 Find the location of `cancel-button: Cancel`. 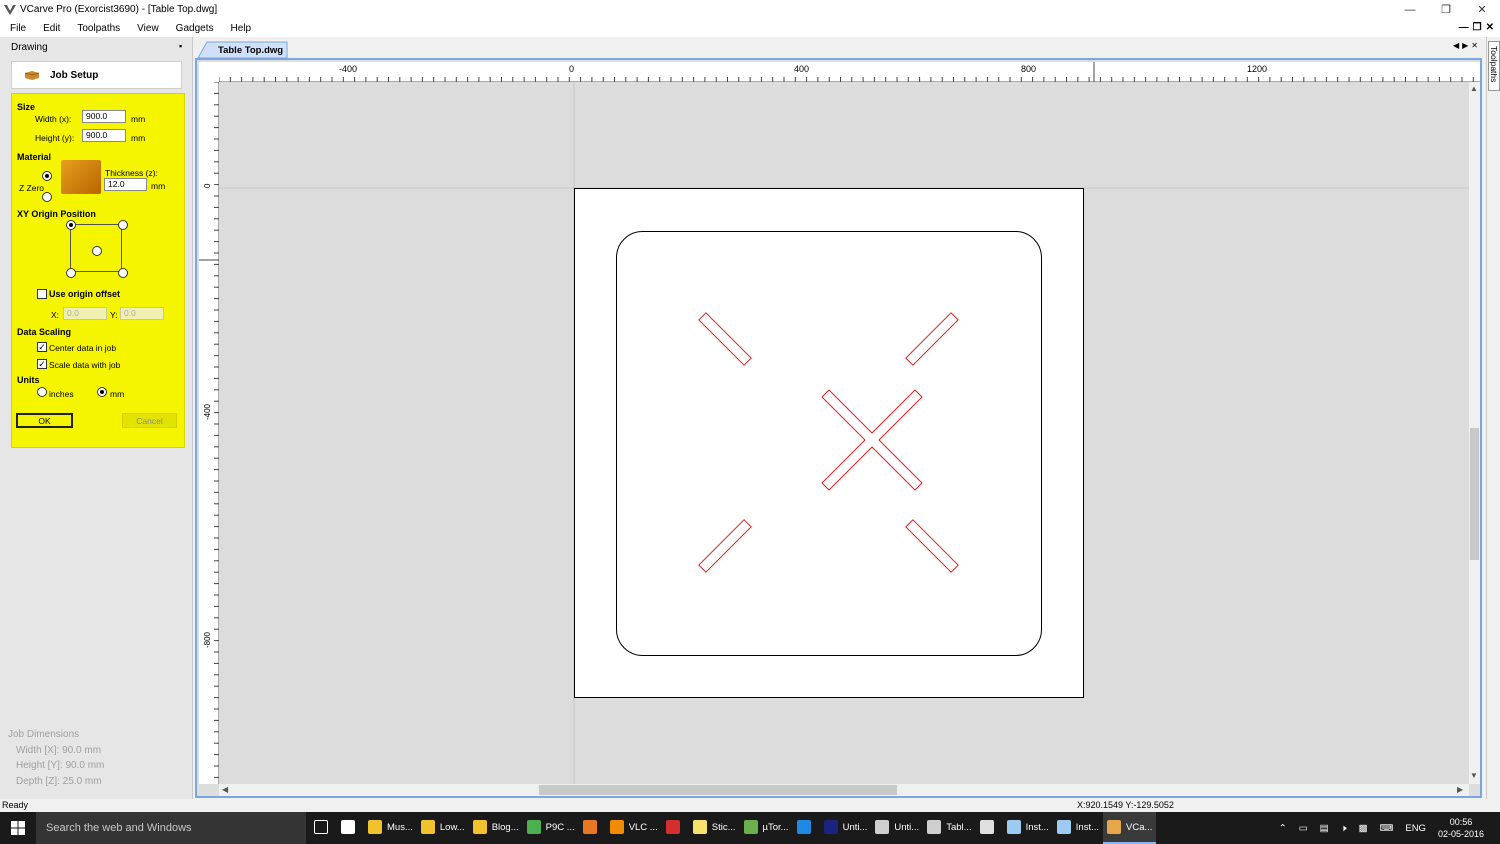

cancel-button: Cancel is located at coordinates (149, 420).